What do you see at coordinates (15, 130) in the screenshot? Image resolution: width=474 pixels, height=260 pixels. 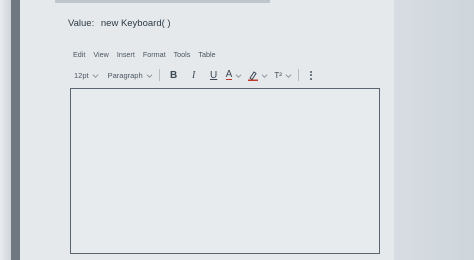 I see `left-accent-bar` at bounding box center [15, 130].